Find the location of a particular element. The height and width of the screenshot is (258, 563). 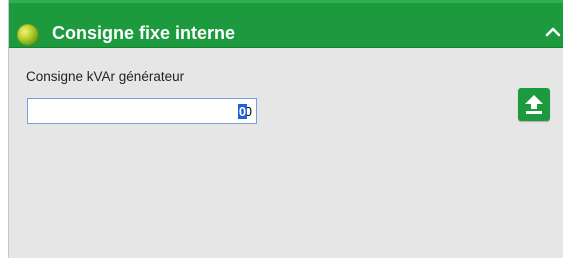

upload-arrow-icon is located at coordinates (534, 104).